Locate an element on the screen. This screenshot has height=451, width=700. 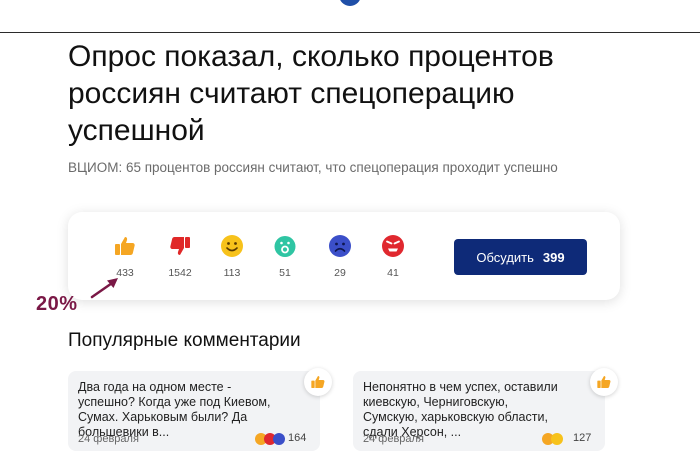
discuss-button: Обсудить 399 is located at coordinates (520, 257).